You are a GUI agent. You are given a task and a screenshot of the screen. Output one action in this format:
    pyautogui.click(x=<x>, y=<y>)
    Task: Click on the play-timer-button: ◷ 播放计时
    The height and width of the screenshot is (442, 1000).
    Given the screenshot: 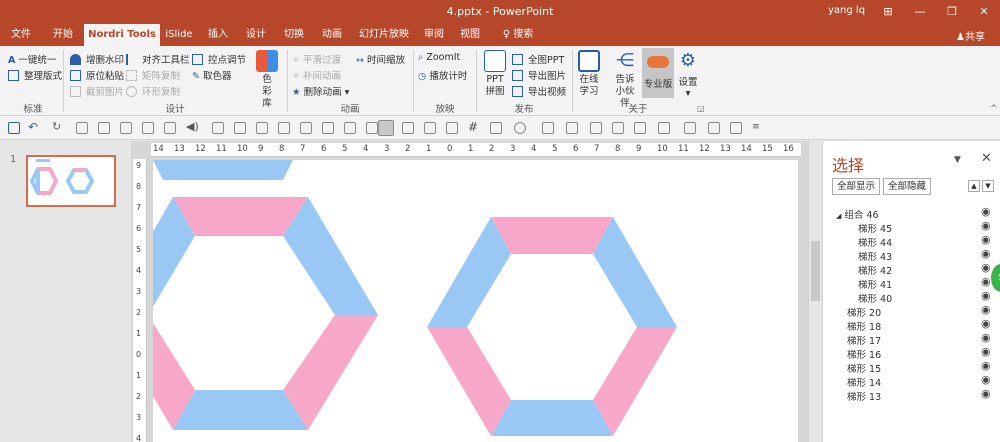 What is the action you would take?
    pyautogui.click(x=442, y=75)
    